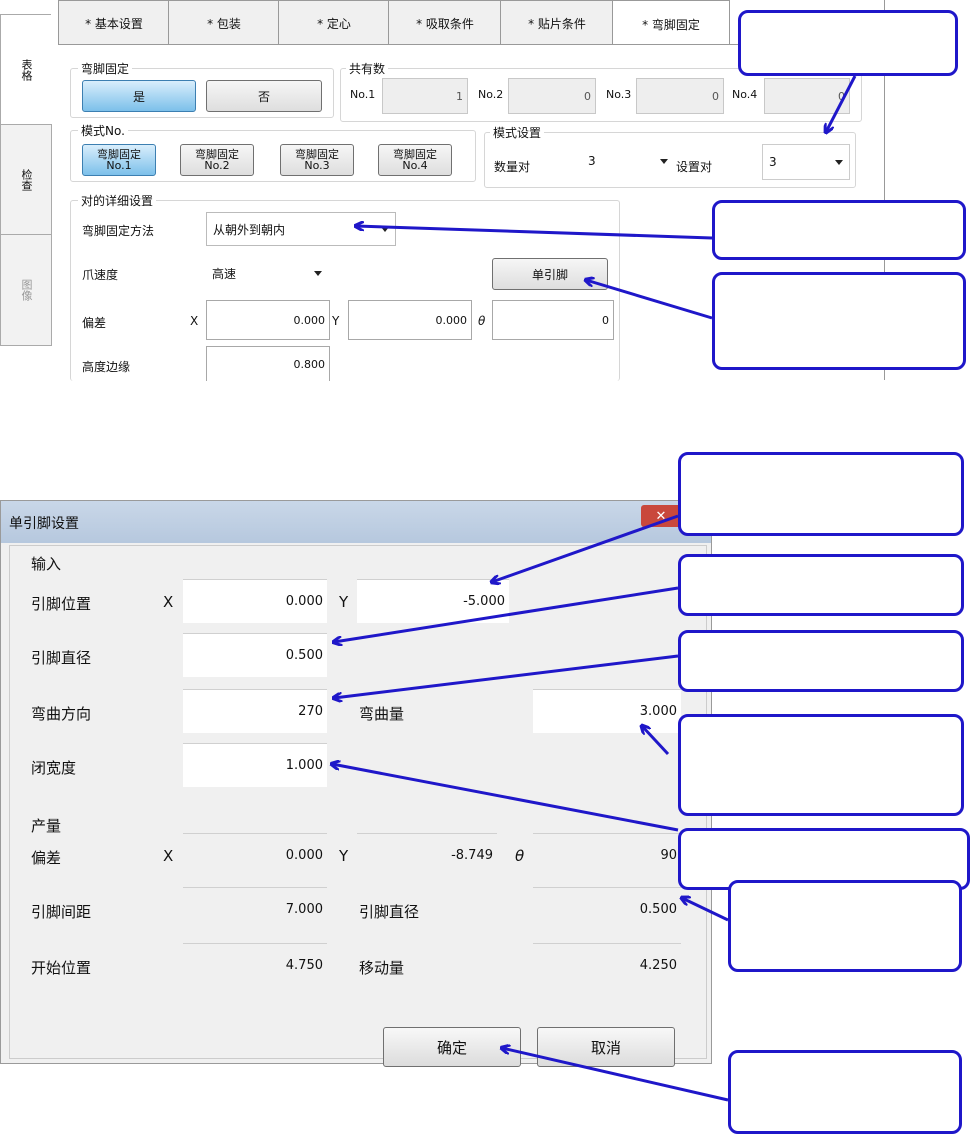  What do you see at coordinates (119, 165) in the screenshot?
I see `button-line: No.1` at bounding box center [119, 165].